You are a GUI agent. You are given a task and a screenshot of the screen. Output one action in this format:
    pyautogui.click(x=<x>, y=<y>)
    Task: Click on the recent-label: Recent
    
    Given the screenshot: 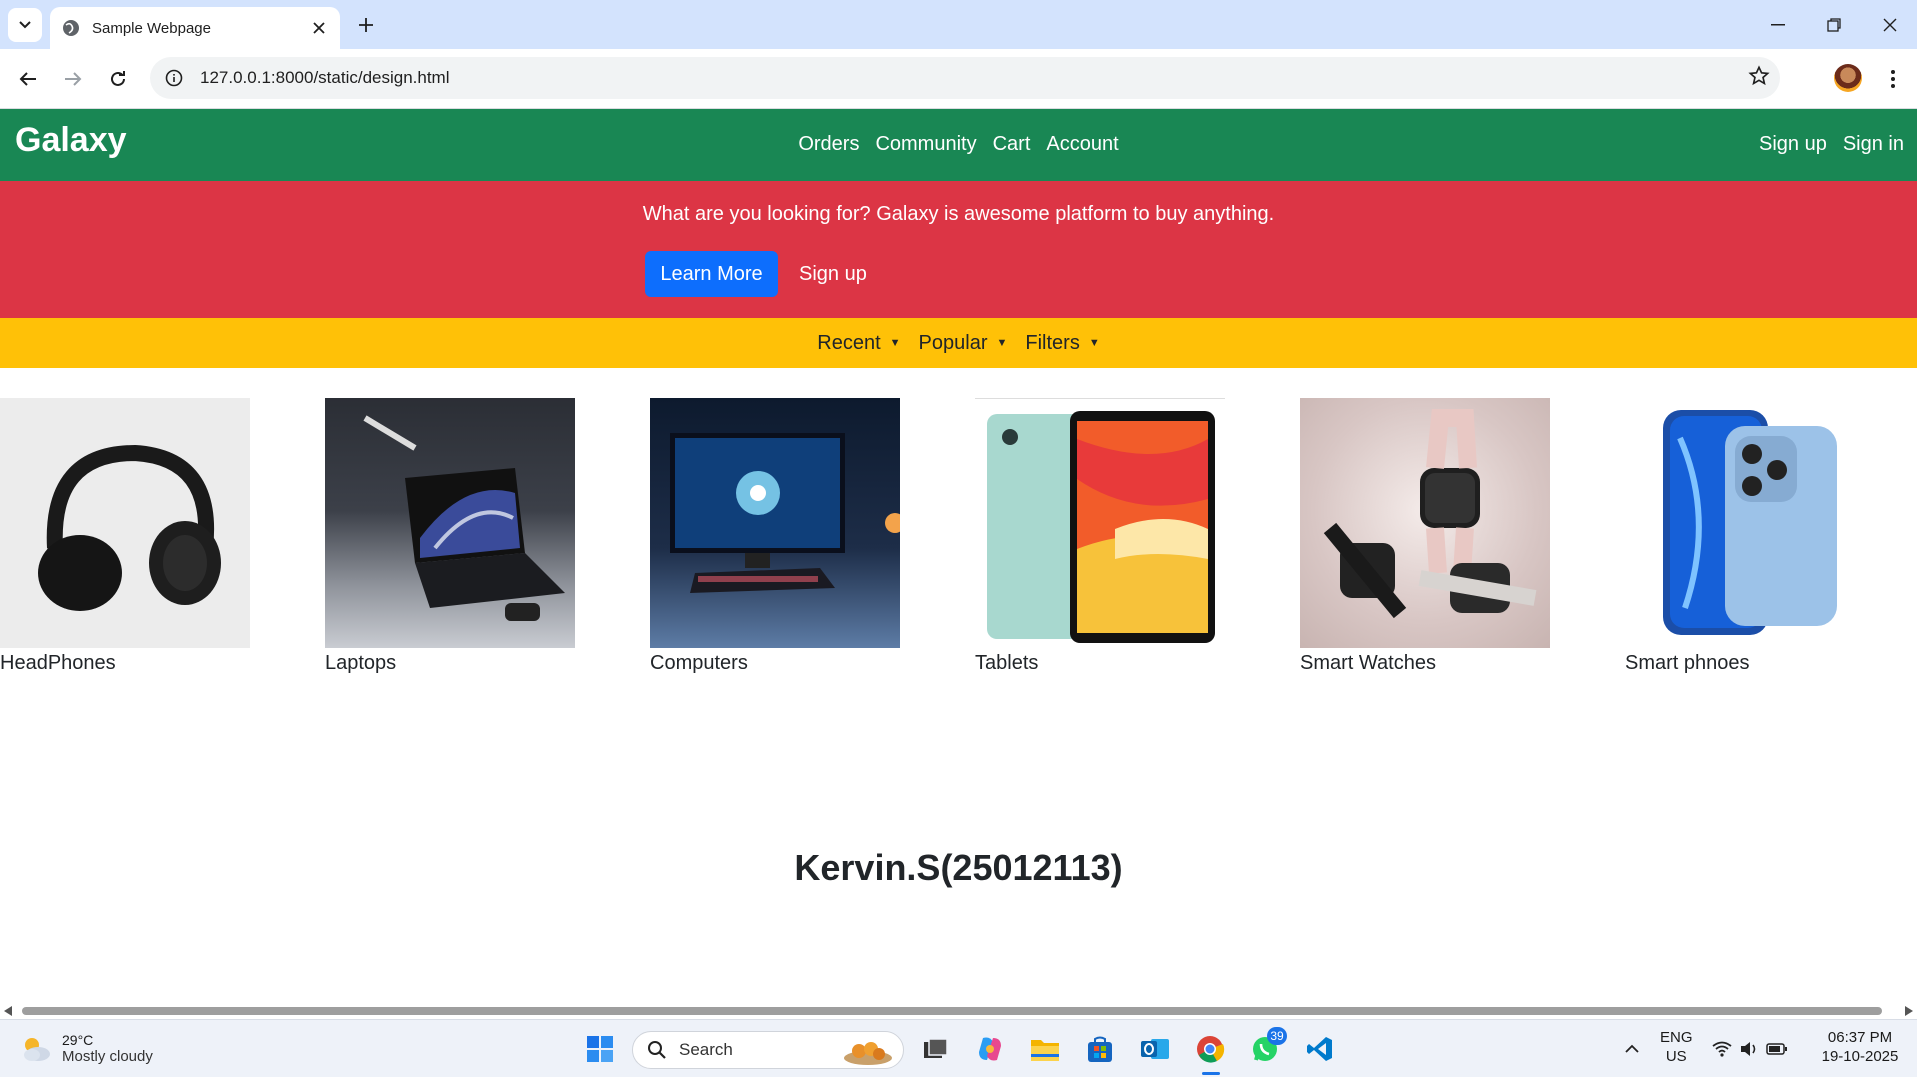 What is the action you would take?
    pyautogui.click(x=849, y=342)
    